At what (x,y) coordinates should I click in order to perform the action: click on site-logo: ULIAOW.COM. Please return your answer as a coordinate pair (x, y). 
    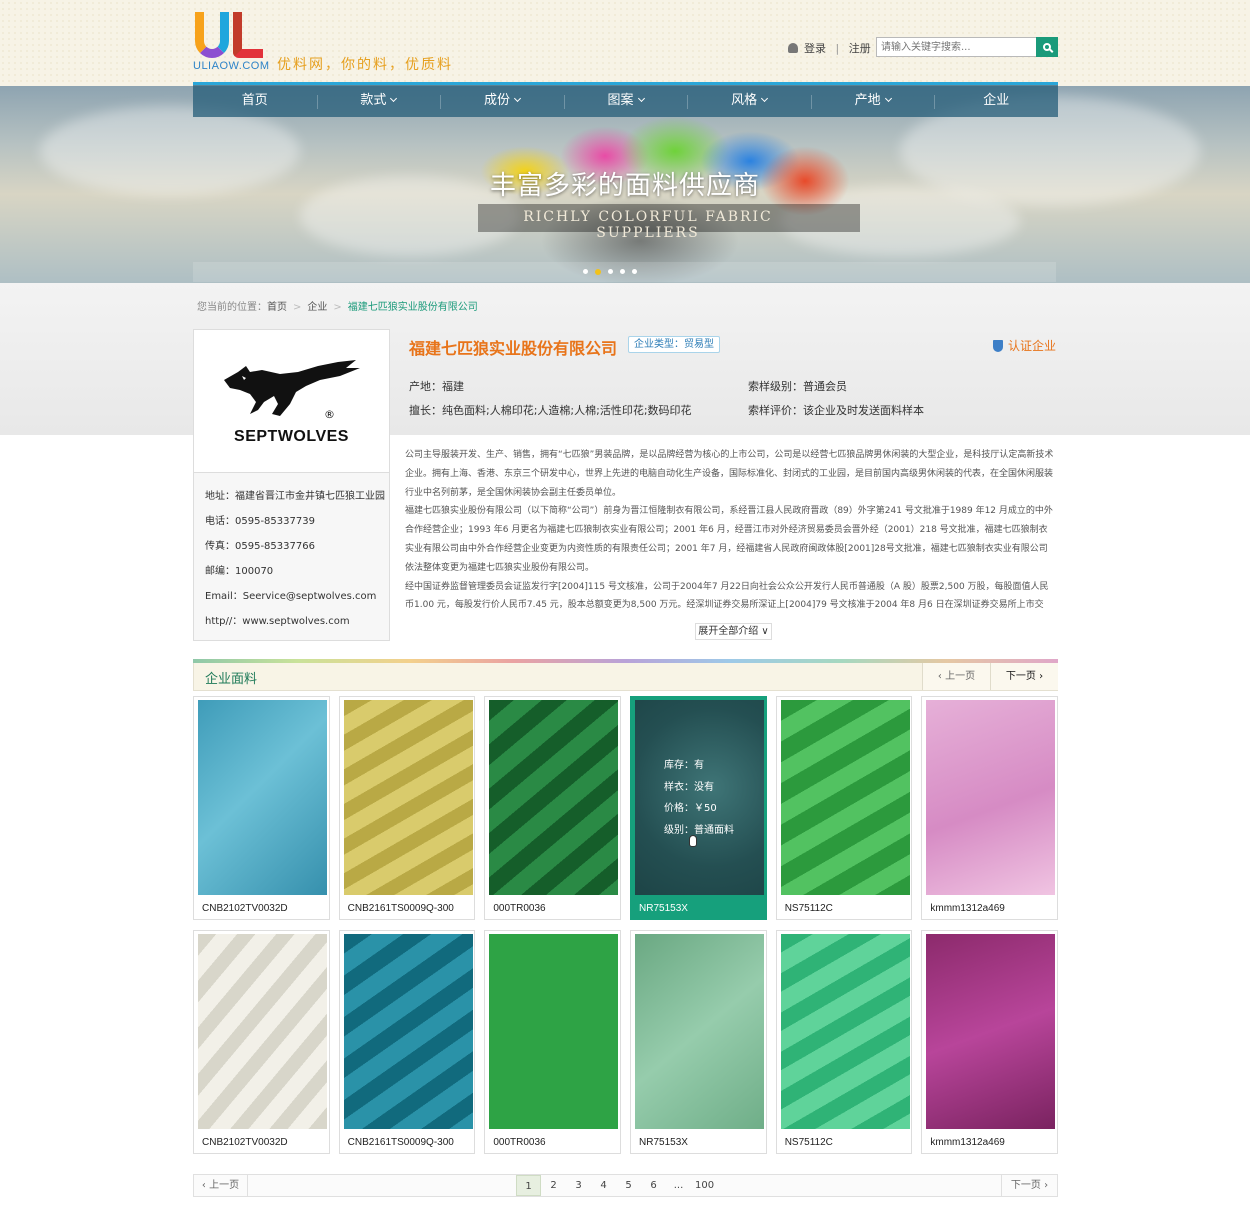
    Looking at the image, I should click on (233, 43).